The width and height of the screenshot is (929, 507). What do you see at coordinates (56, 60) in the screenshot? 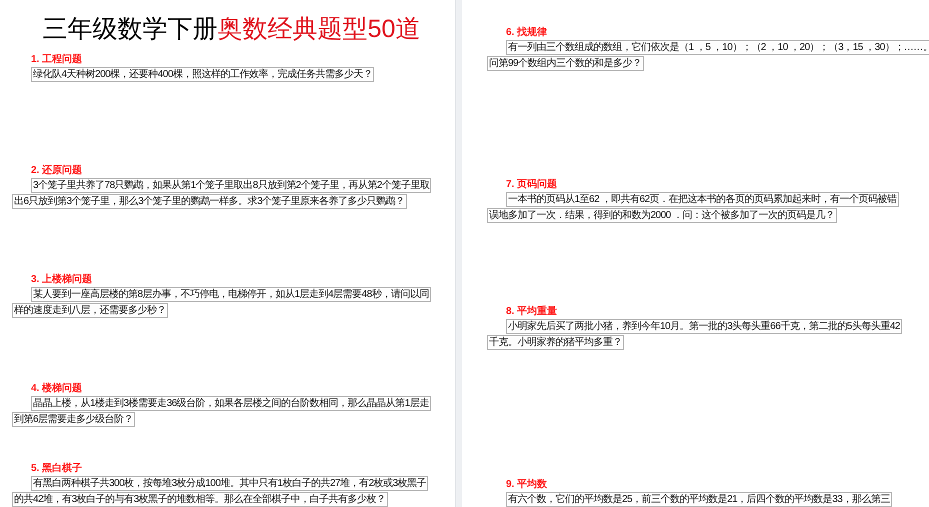
I see `question-heading: 1. 工程问题` at bounding box center [56, 60].